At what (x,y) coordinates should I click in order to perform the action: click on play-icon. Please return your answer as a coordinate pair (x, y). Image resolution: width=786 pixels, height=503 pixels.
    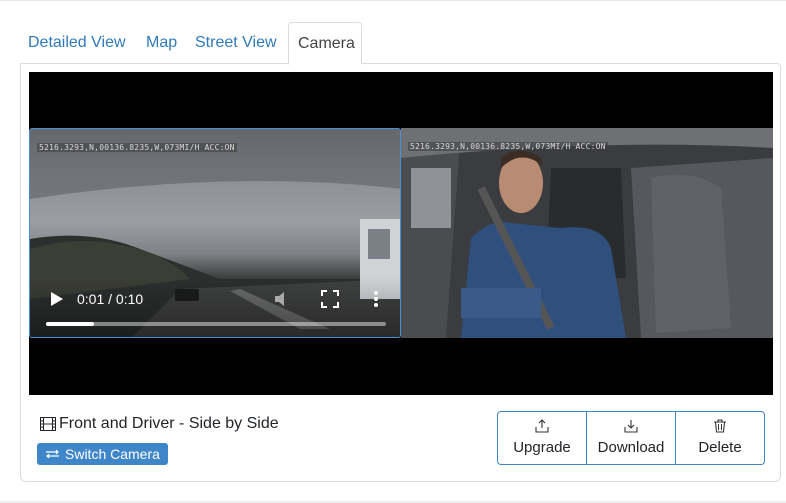
    Looking at the image, I should click on (56, 299).